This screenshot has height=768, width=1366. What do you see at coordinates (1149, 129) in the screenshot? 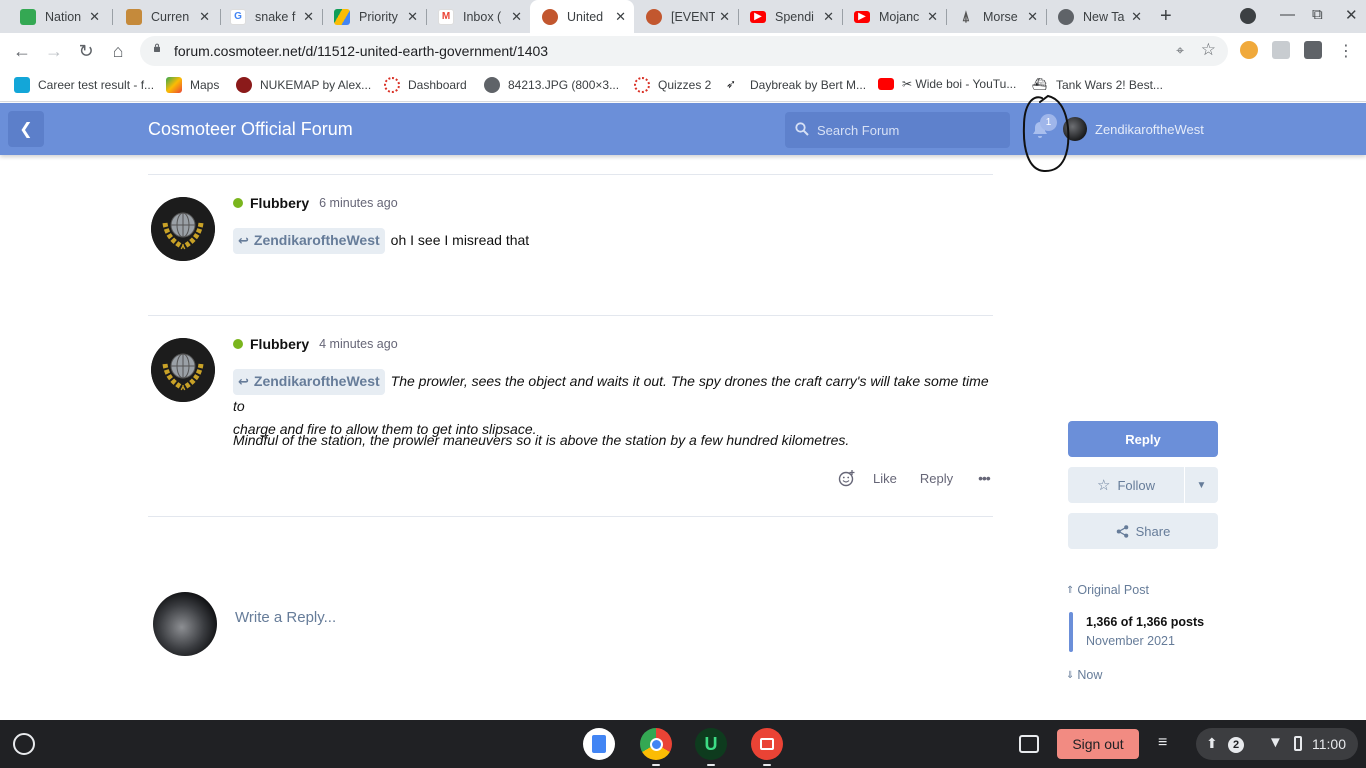
I see `username: ZendikaroftheWest` at bounding box center [1149, 129].